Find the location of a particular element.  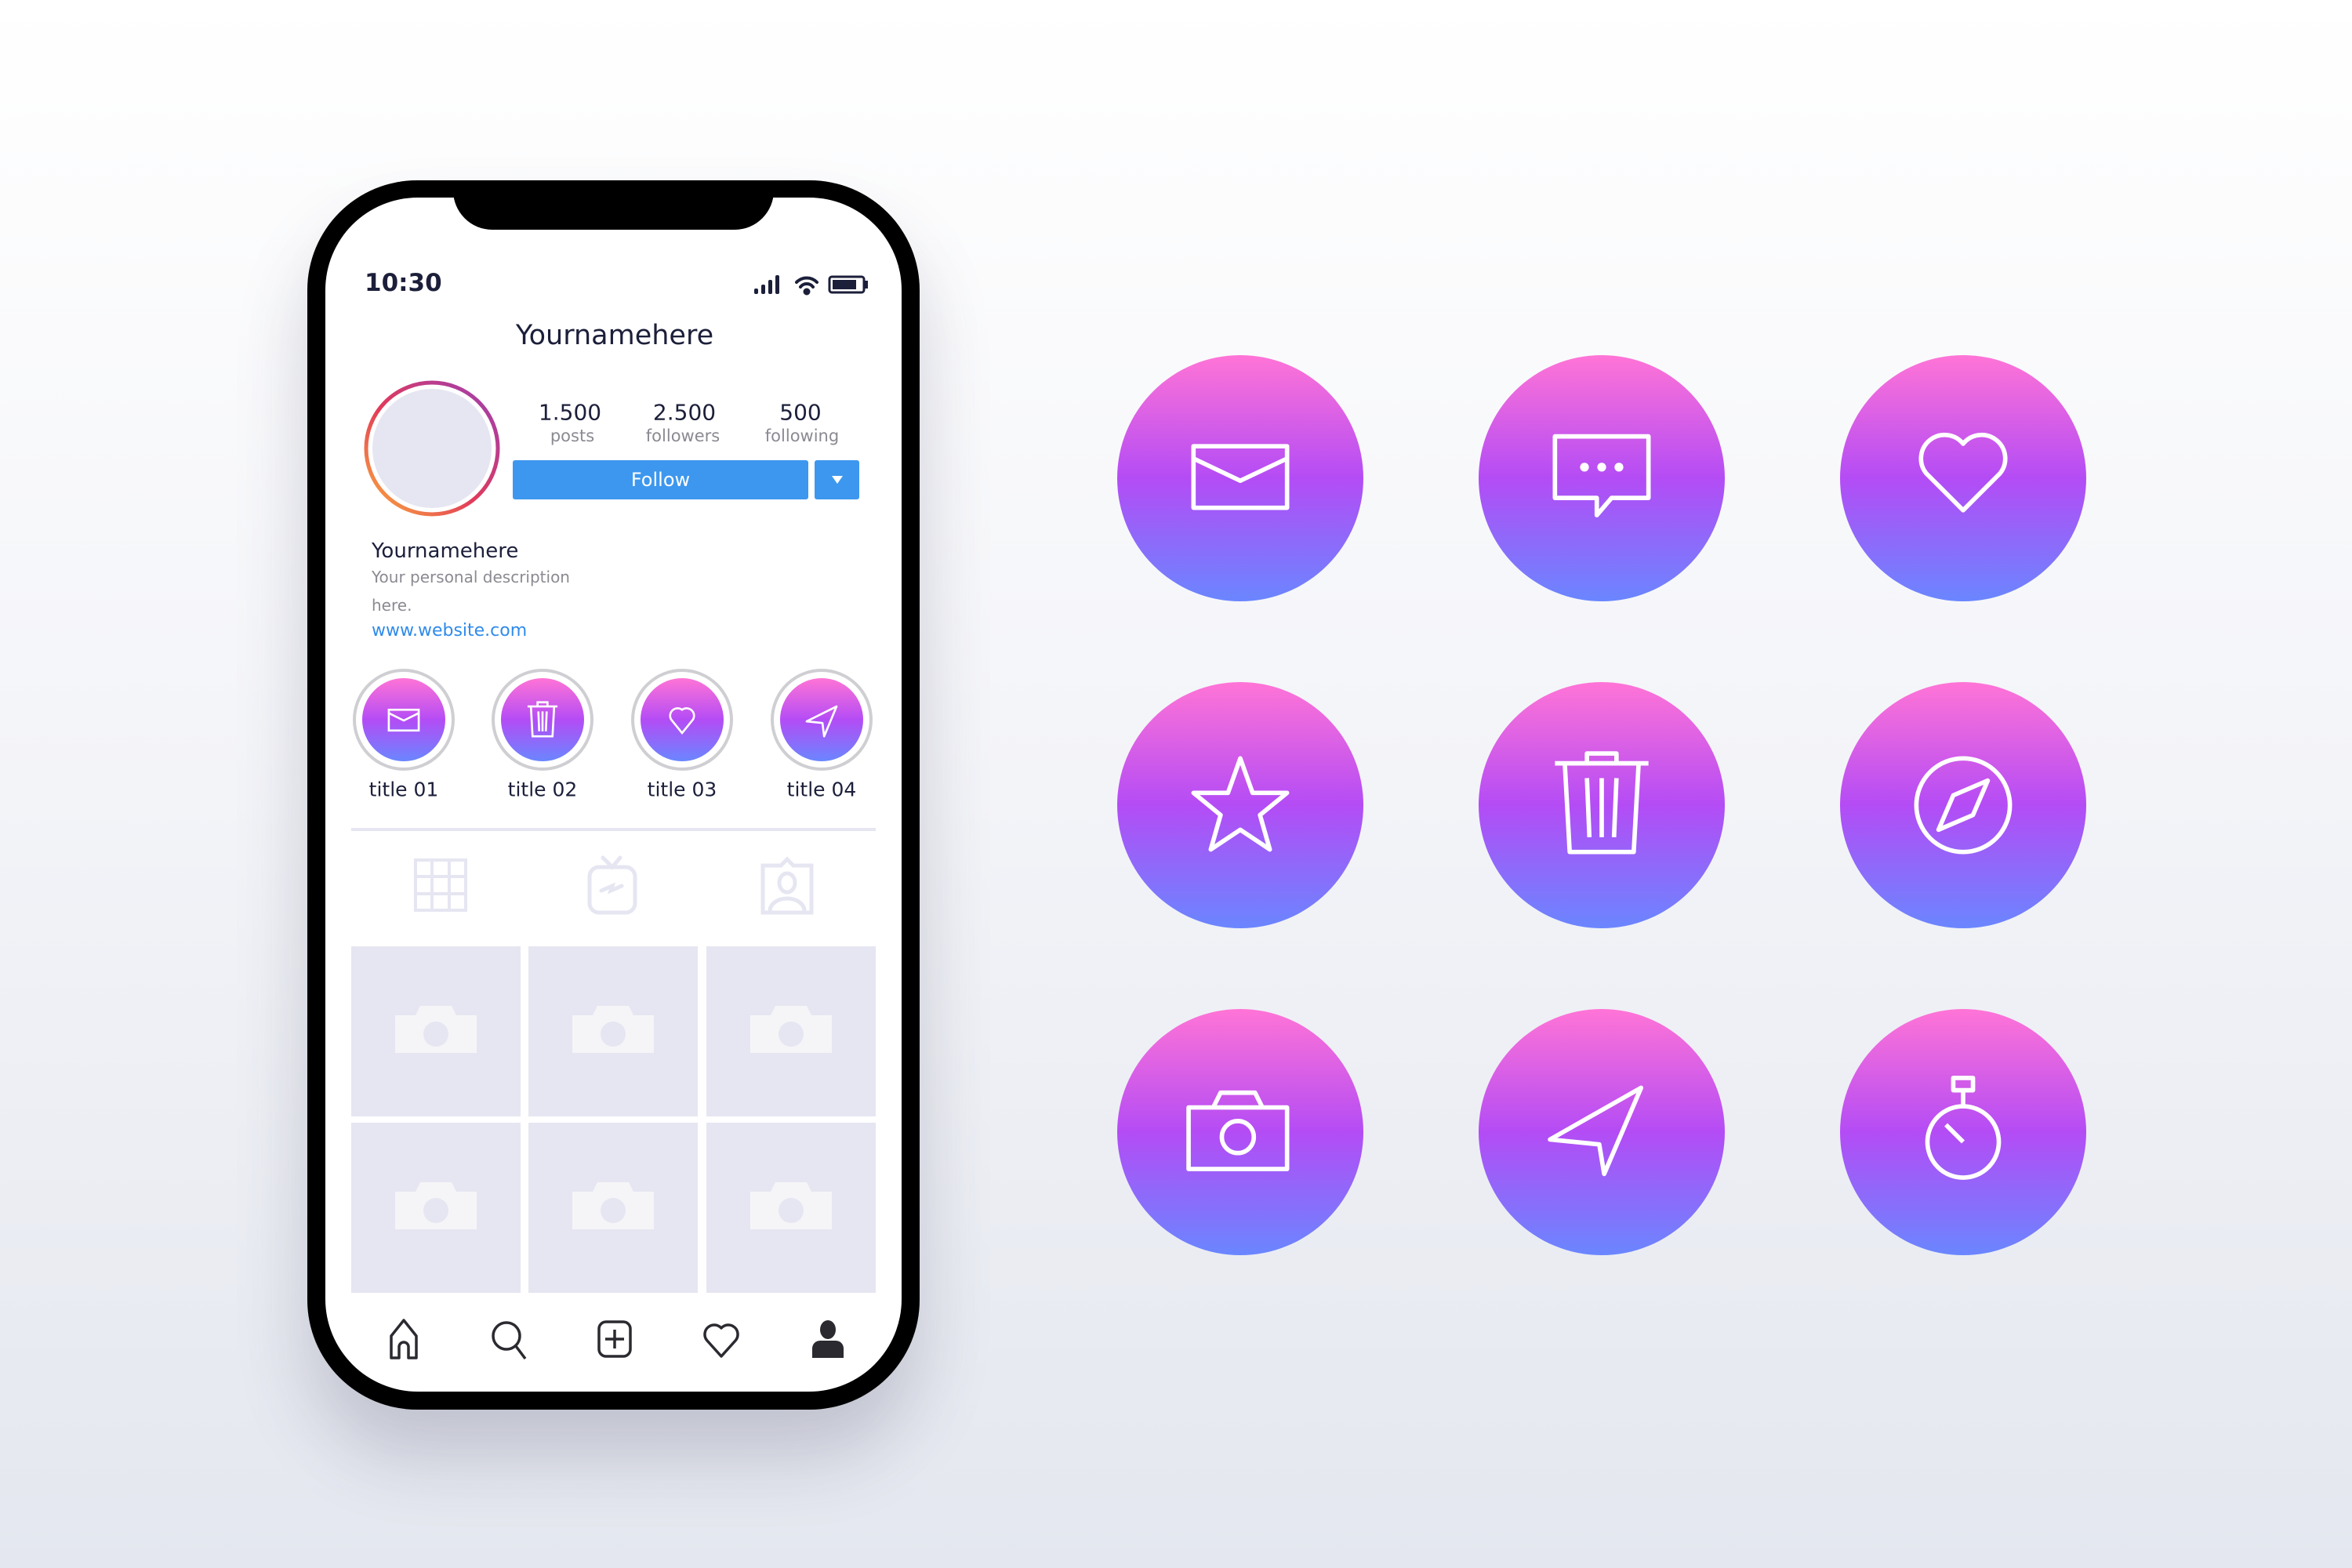

stat-posts-label: posts is located at coordinates (572, 435).